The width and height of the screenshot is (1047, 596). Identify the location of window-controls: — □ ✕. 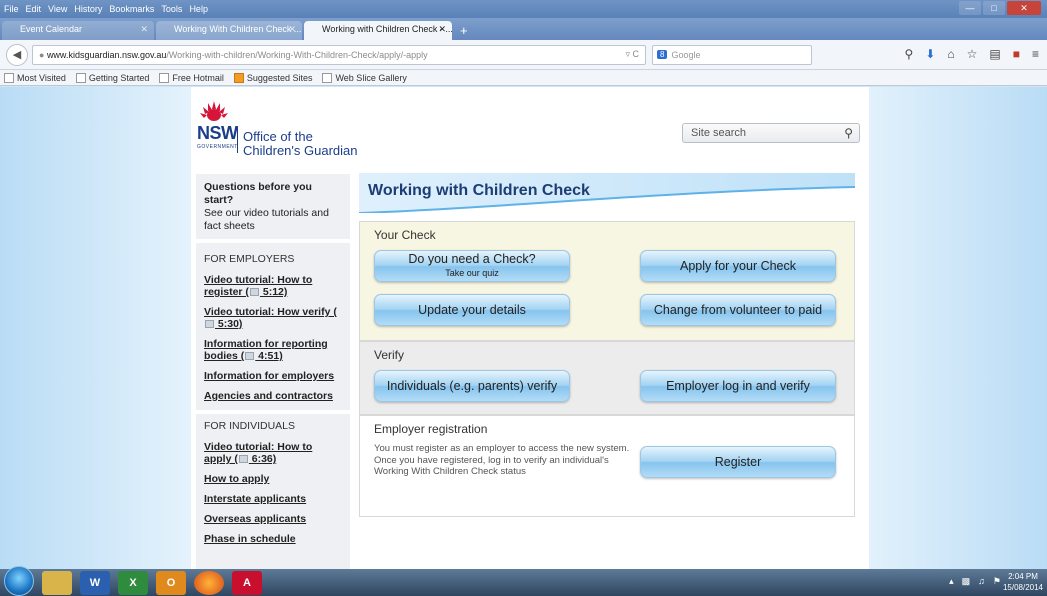
(1000, 8).